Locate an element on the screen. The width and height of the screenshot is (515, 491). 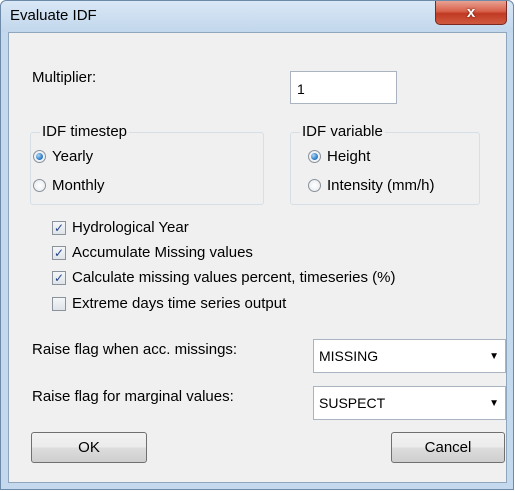
window-title: Evaluate IDF is located at coordinates (53, 15).